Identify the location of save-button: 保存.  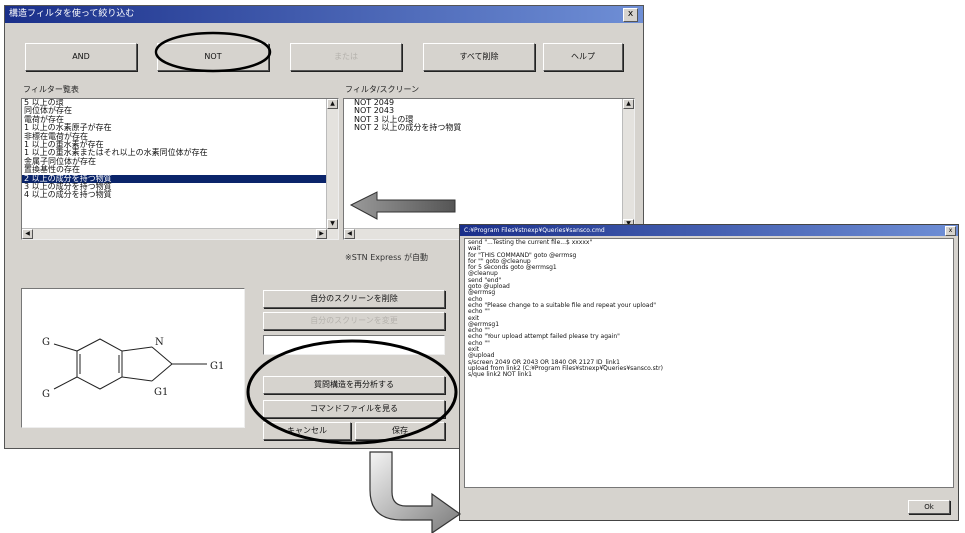
(400, 431).